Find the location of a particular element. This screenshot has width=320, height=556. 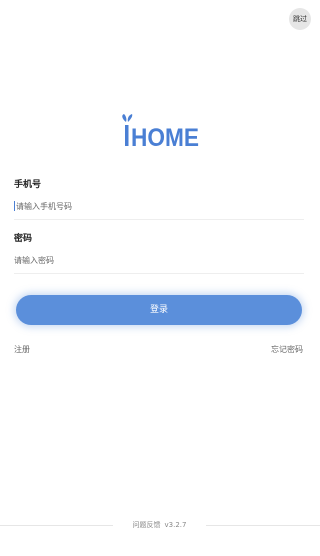

phone-field: 手机号 is located at coordinates (160, 199).